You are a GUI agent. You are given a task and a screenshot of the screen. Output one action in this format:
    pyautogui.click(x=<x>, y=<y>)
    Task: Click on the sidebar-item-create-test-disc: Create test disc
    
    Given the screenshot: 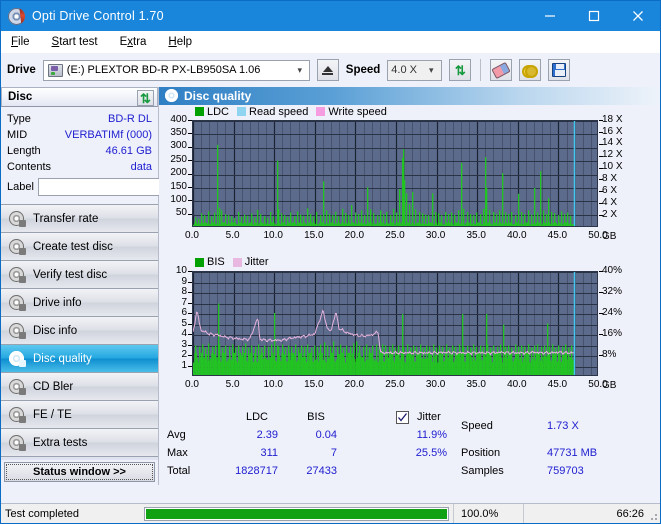 What is the action you would take?
    pyautogui.click(x=79, y=247)
    